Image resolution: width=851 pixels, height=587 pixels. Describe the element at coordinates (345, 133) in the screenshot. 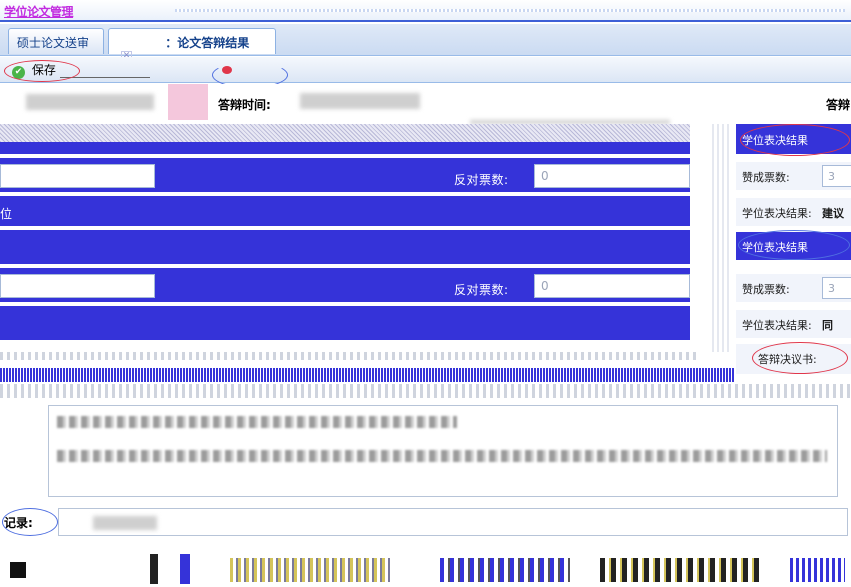

I see `section-header` at that location.